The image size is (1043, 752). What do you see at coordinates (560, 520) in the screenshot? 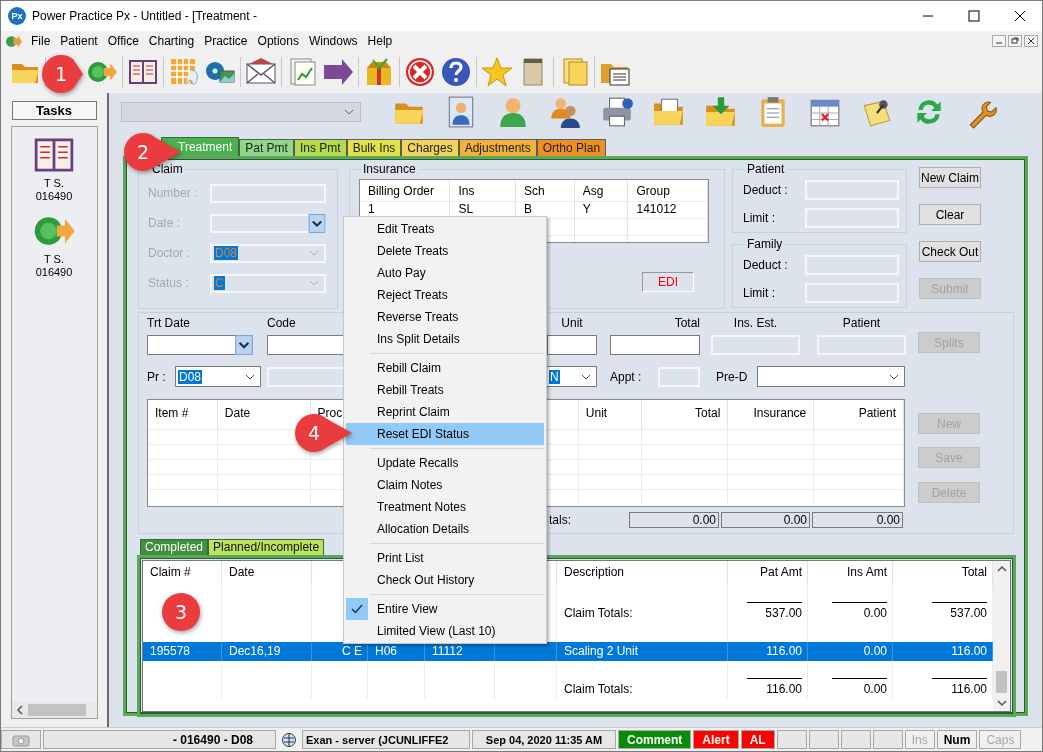
I see `totals-label: tals:` at bounding box center [560, 520].